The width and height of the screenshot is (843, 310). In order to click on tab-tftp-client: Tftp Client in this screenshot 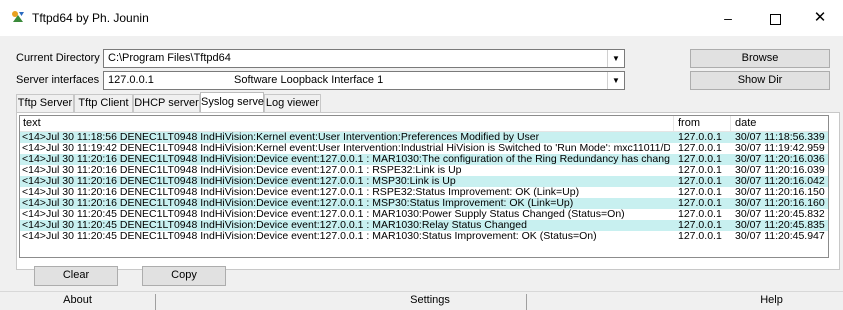, I will do `click(103, 103)`.